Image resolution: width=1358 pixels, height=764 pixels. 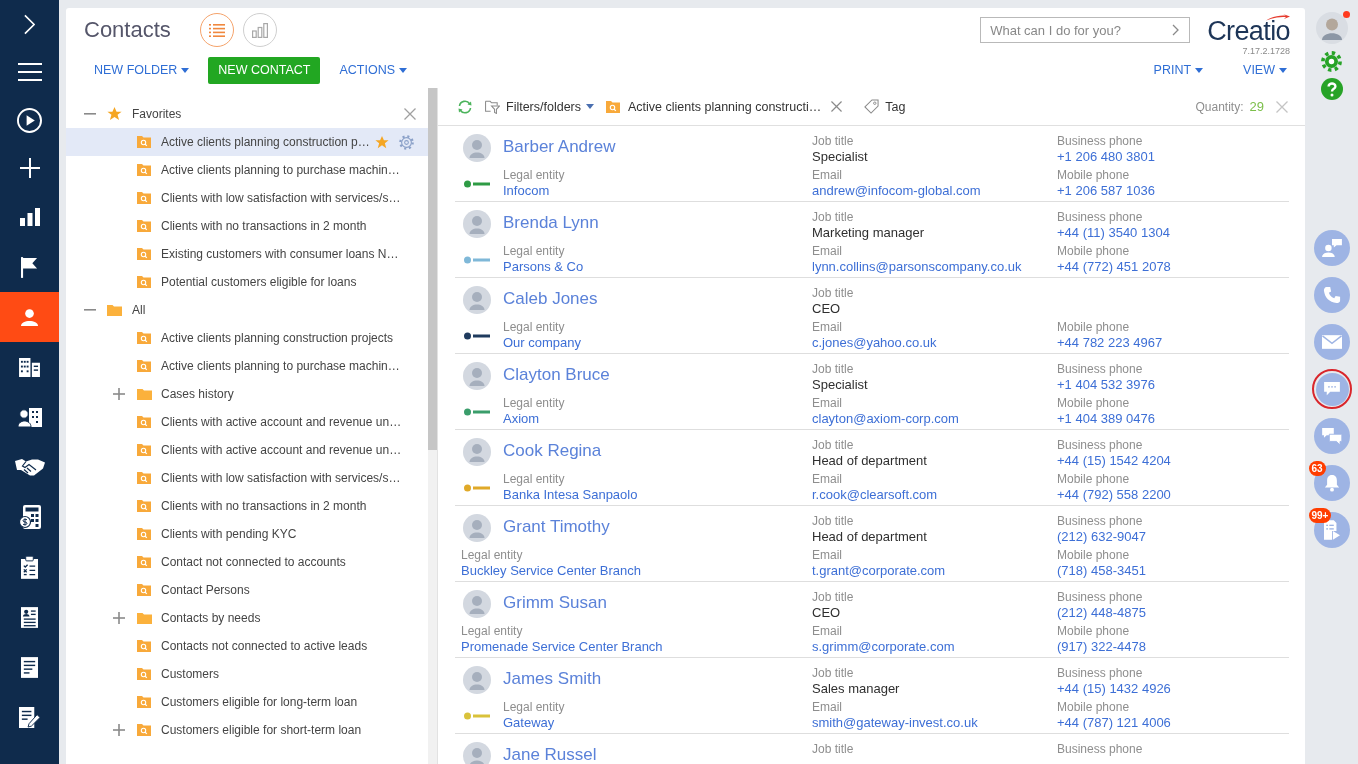 I want to click on legal-entity-link: Gateway, so click(x=529, y=723).